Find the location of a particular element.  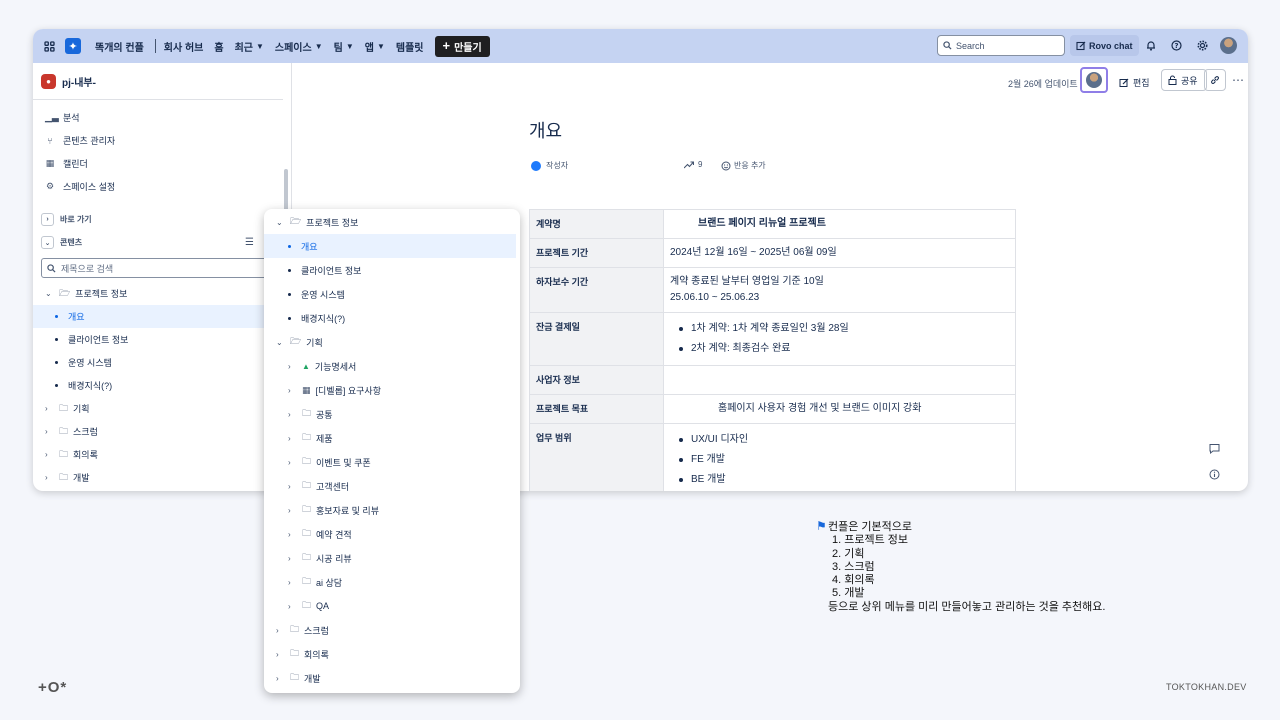

user-avatar is located at coordinates (1228, 45).